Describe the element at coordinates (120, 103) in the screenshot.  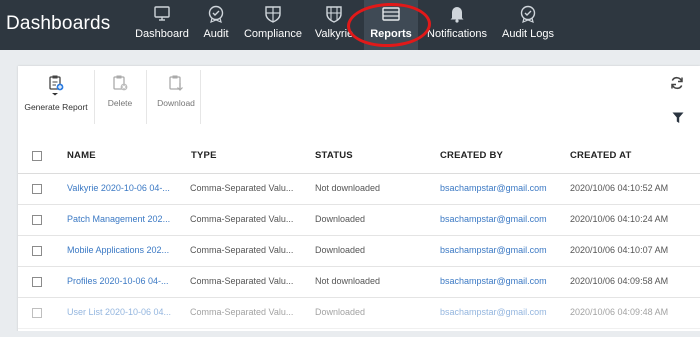
I see `delete-label: Delete` at that location.